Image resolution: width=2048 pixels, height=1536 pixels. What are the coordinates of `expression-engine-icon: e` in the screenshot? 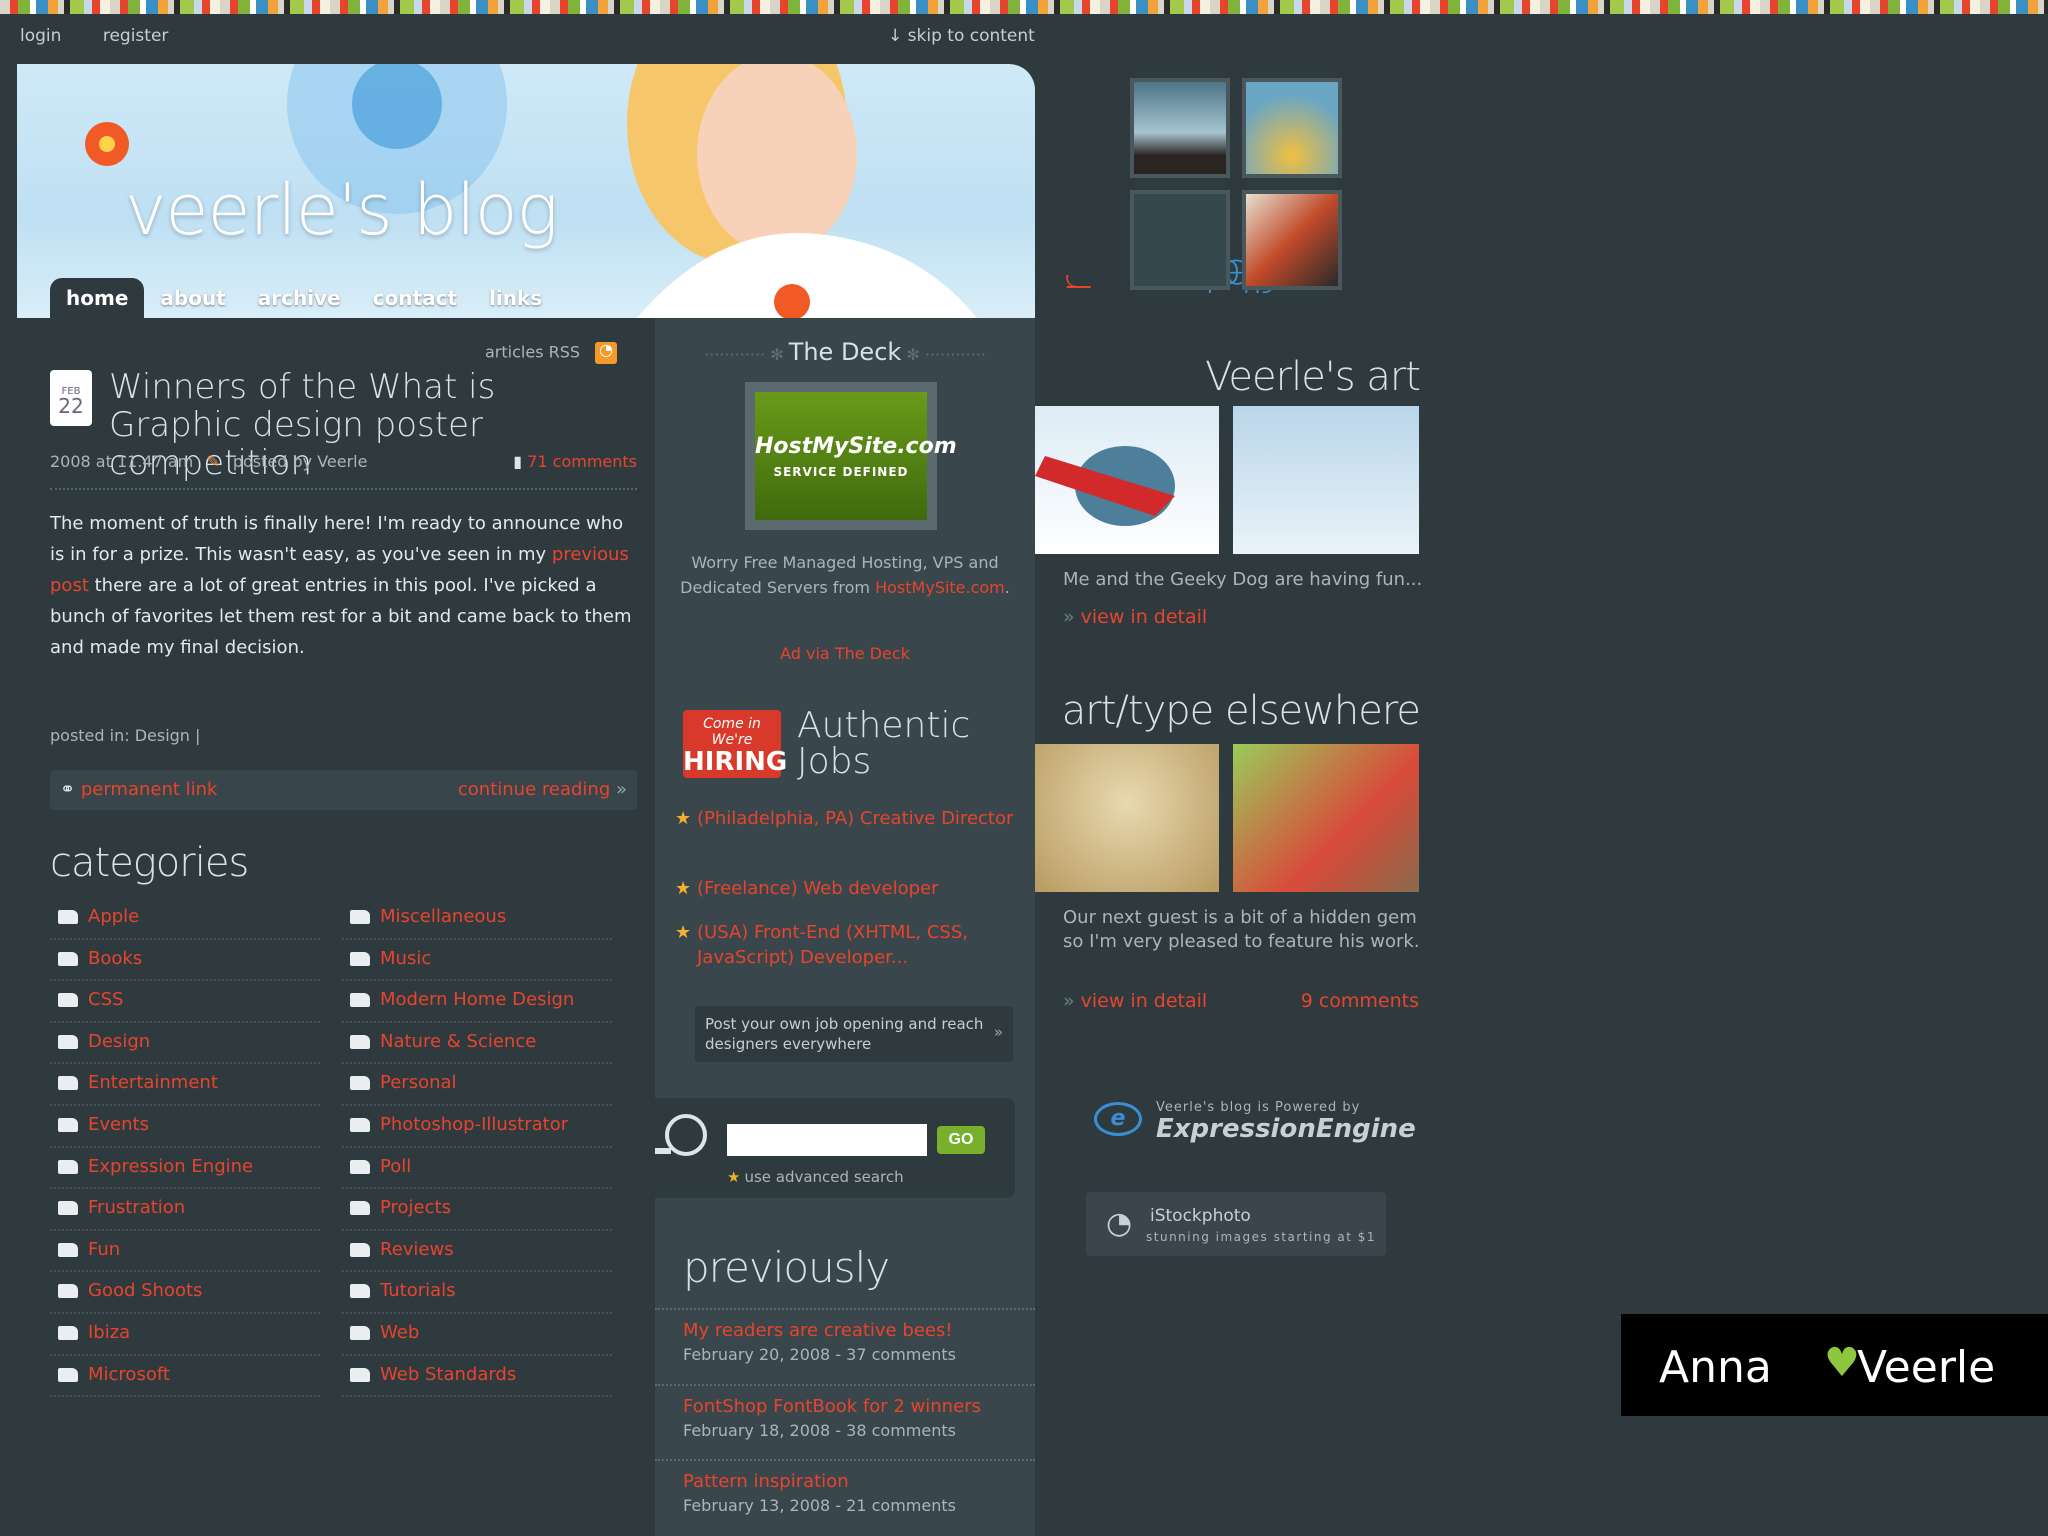 It's located at (1118, 1119).